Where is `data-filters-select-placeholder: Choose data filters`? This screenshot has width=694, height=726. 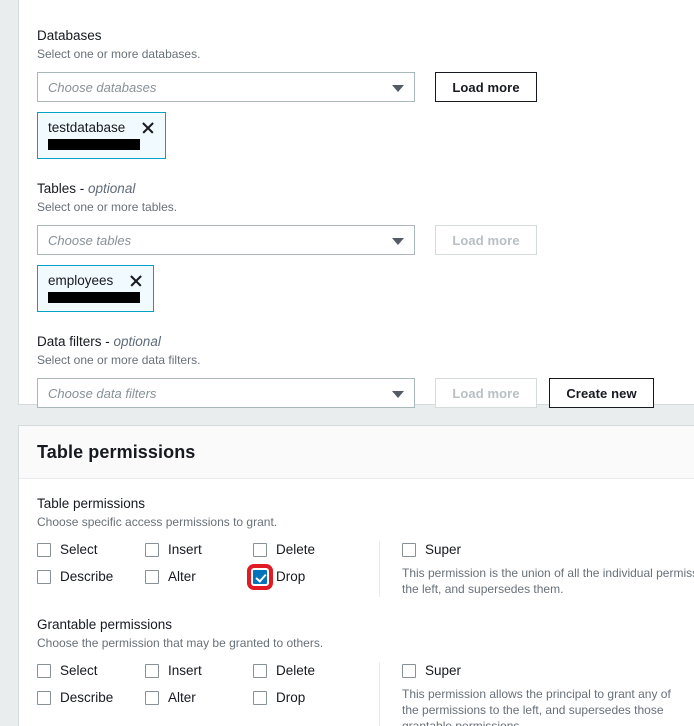
data-filters-select-placeholder: Choose data filters is located at coordinates (102, 393).